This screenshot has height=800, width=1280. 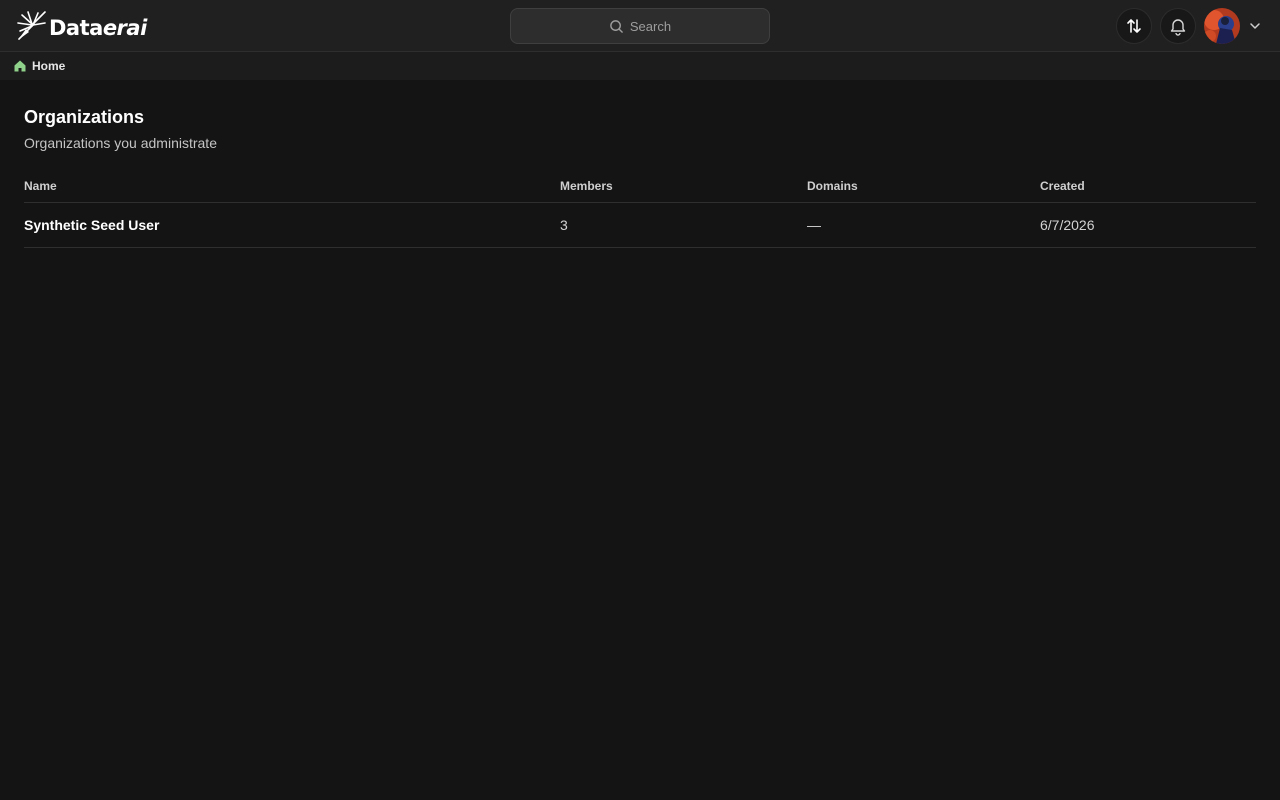 What do you see at coordinates (1062, 186) in the screenshot?
I see `column-header-created: Created` at bounding box center [1062, 186].